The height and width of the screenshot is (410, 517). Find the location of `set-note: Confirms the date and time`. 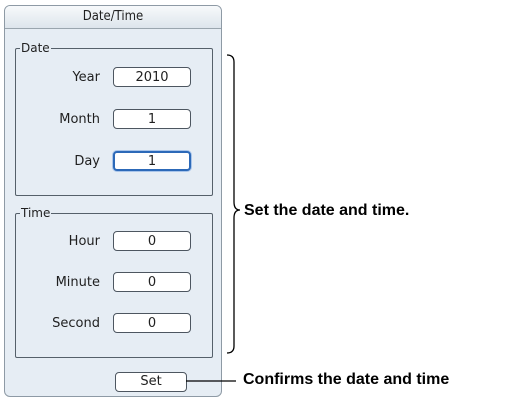

set-note: Confirms the date and time is located at coordinates (346, 379).